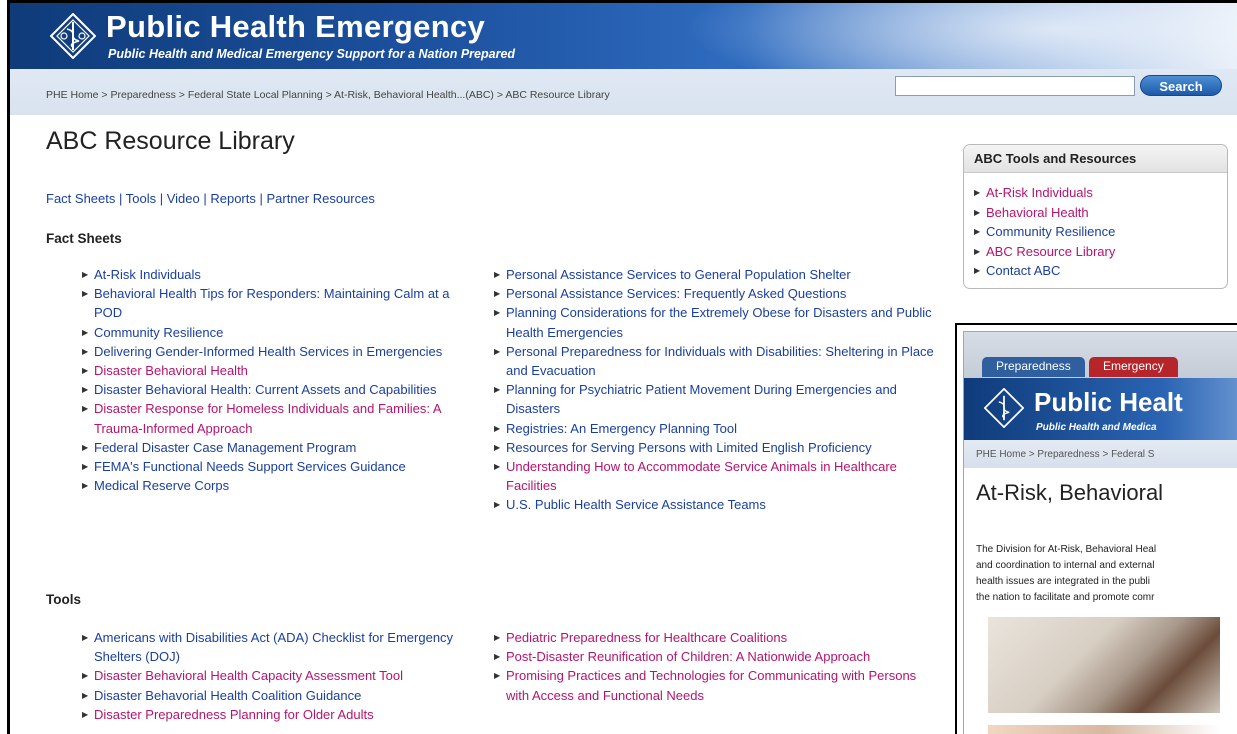 This screenshot has height=734, width=1237. What do you see at coordinates (1100, 454) in the screenshot?
I see `thumbnail-breadcrumb: PHE Home > Preparedness > Federal S` at bounding box center [1100, 454].